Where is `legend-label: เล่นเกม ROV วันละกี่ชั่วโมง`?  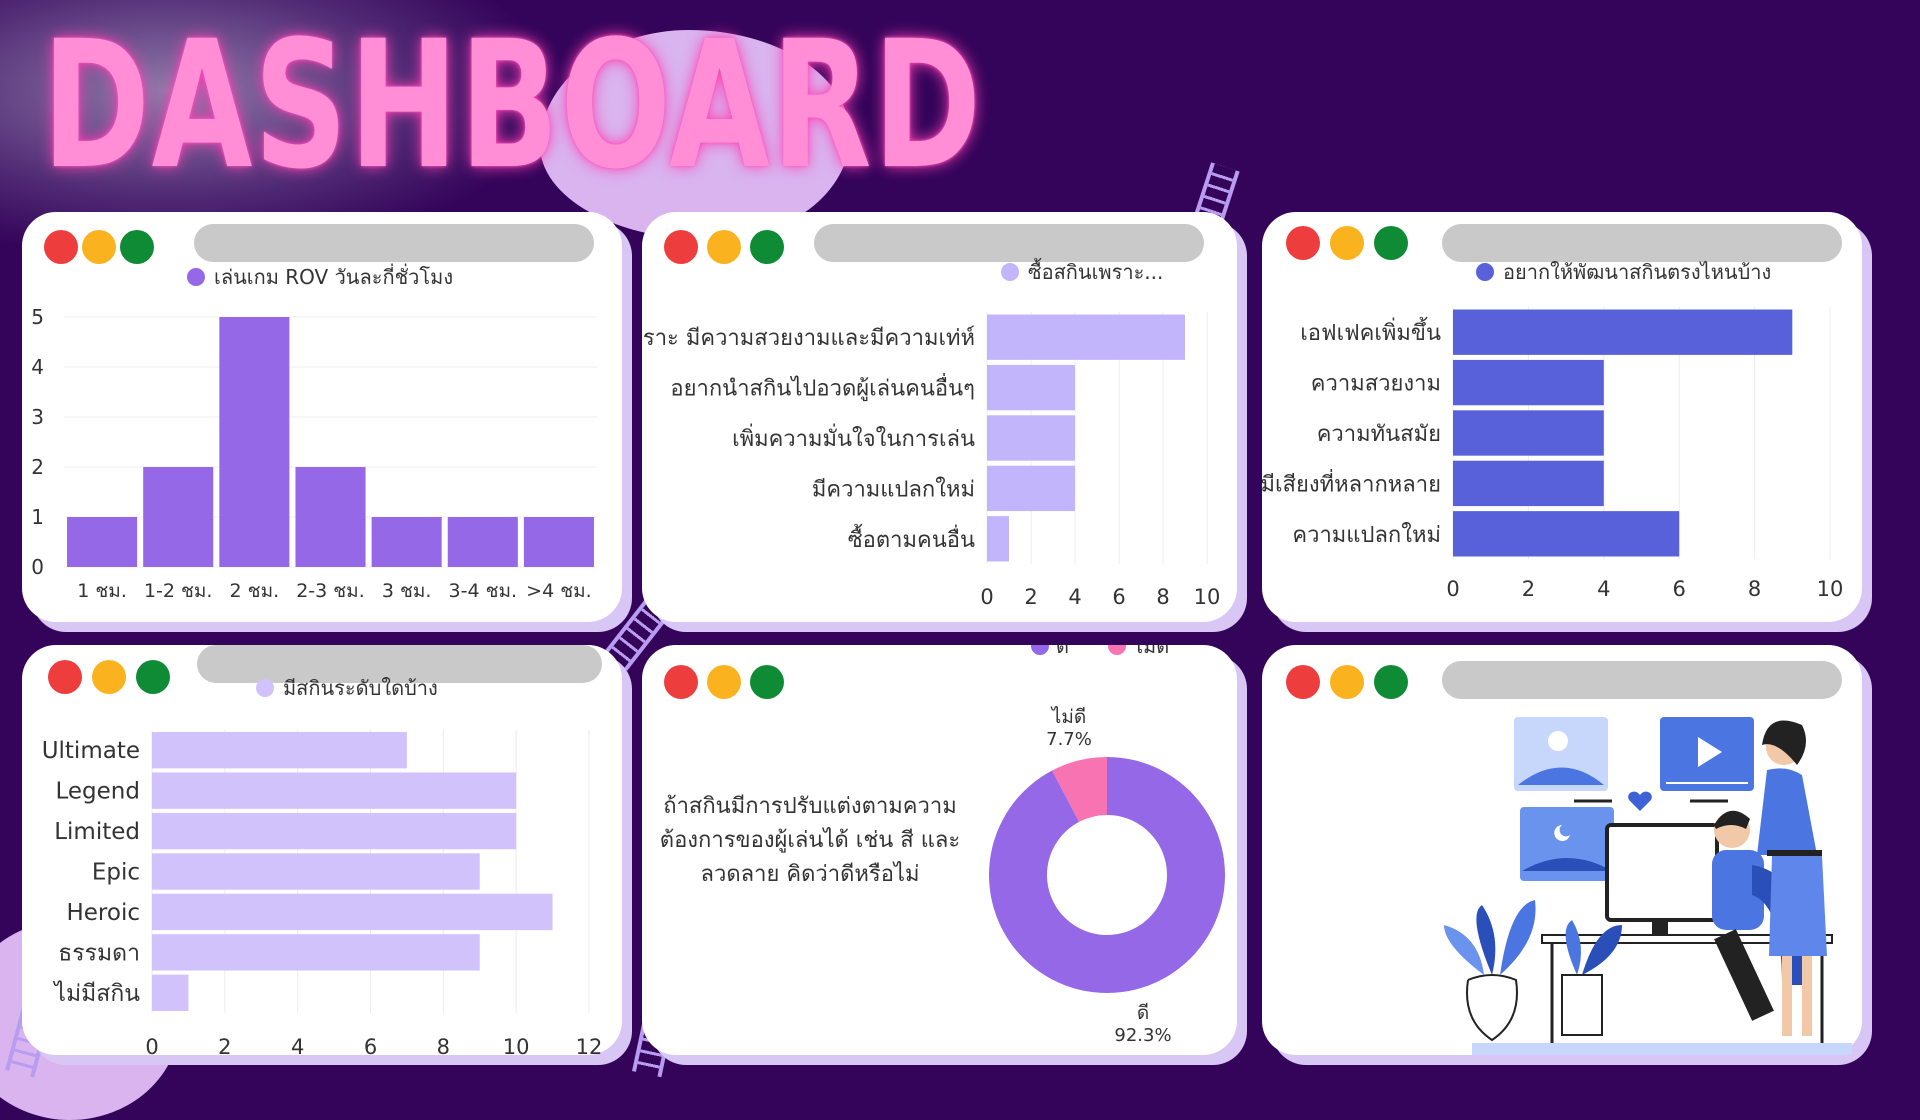 legend-label: เล่นเกม ROV วันละกี่ชั่วโมง is located at coordinates (333, 276).